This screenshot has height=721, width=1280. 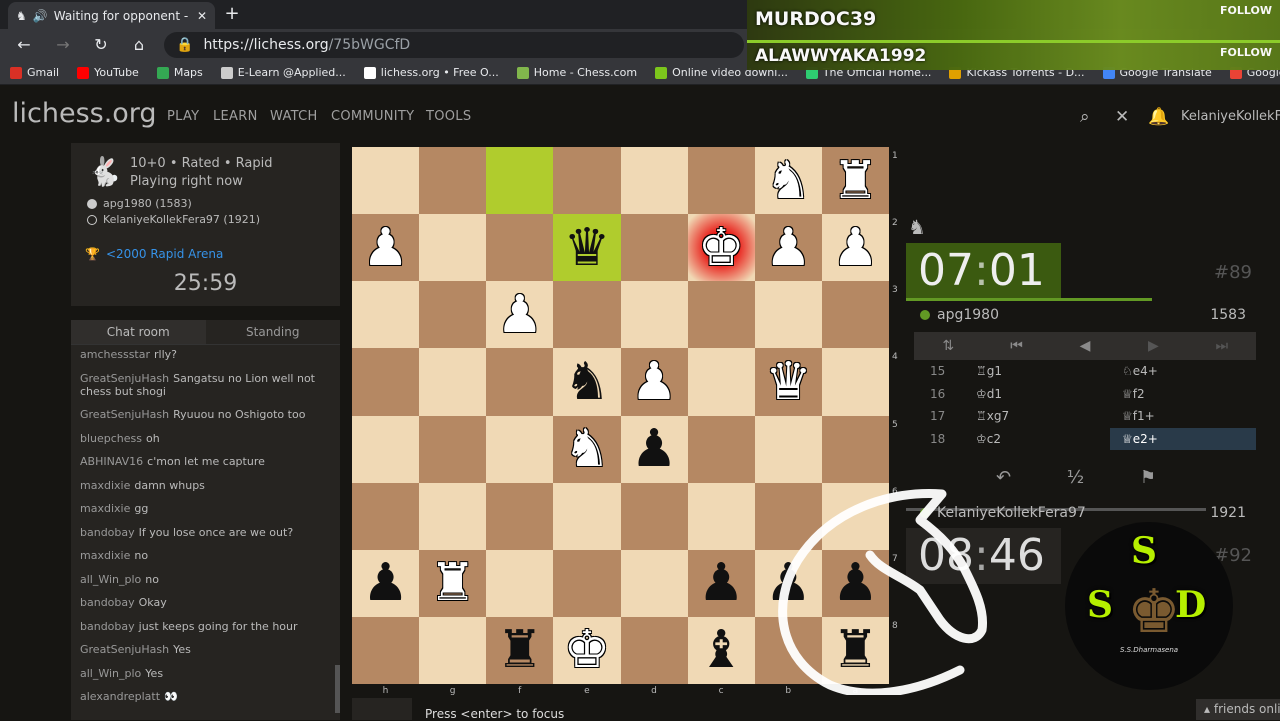 What do you see at coordinates (183, 116) in the screenshot?
I see `menu-play: PLAY` at bounding box center [183, 116].